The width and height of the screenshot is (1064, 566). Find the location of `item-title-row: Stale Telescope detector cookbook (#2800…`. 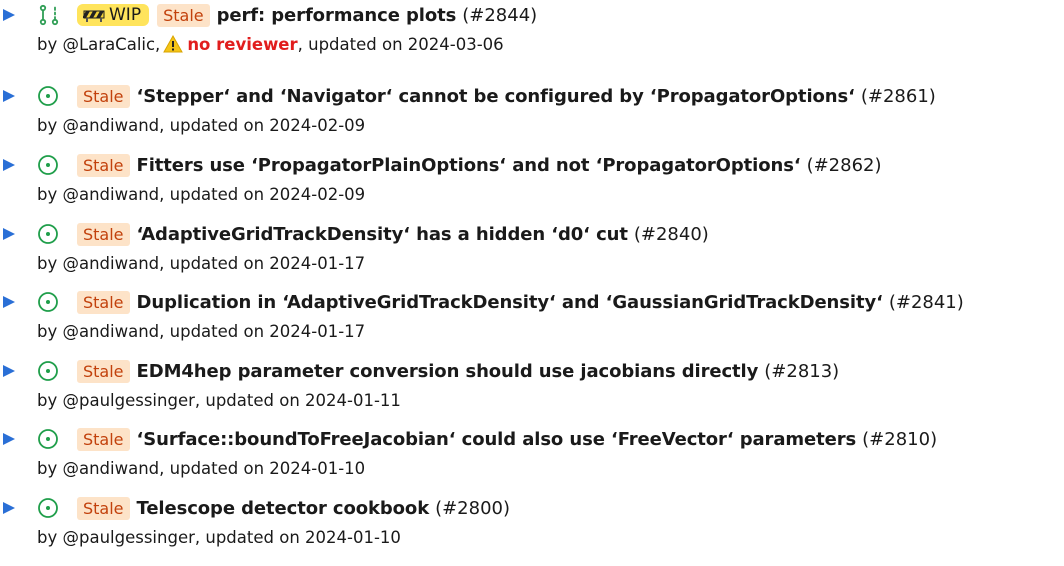

item-title-row: Stale Telescope detector cookbook (#2800… is located at coordinates (255, 508).